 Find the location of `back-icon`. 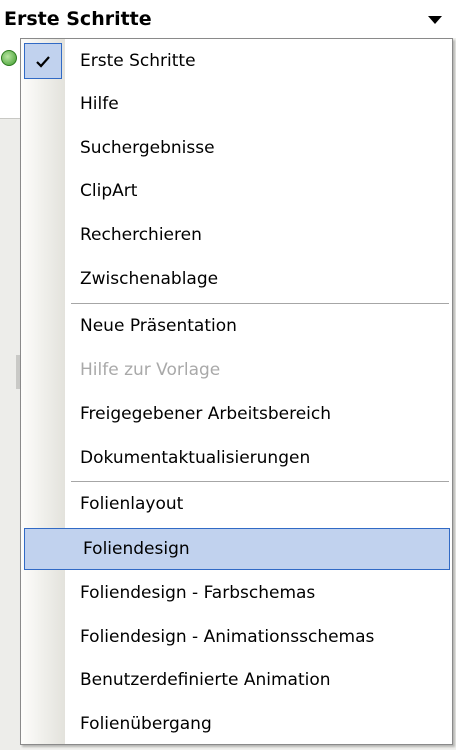

back-icon is located at coordinates (9, 58).